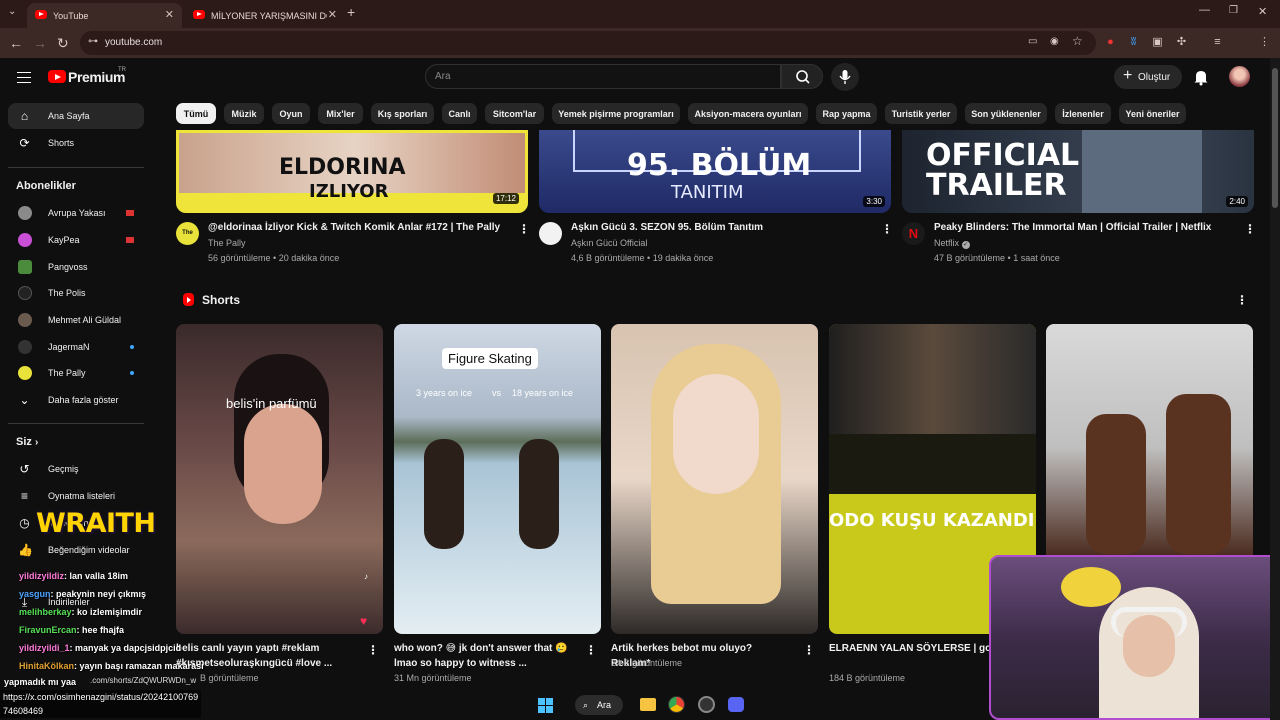 This screenshot has height=720, width=1280. What do you see at coordinates (1181, 42) in the screenshot?
I see `extensions-puzzle-icon: ✣` at bounding box center [1181, 42].